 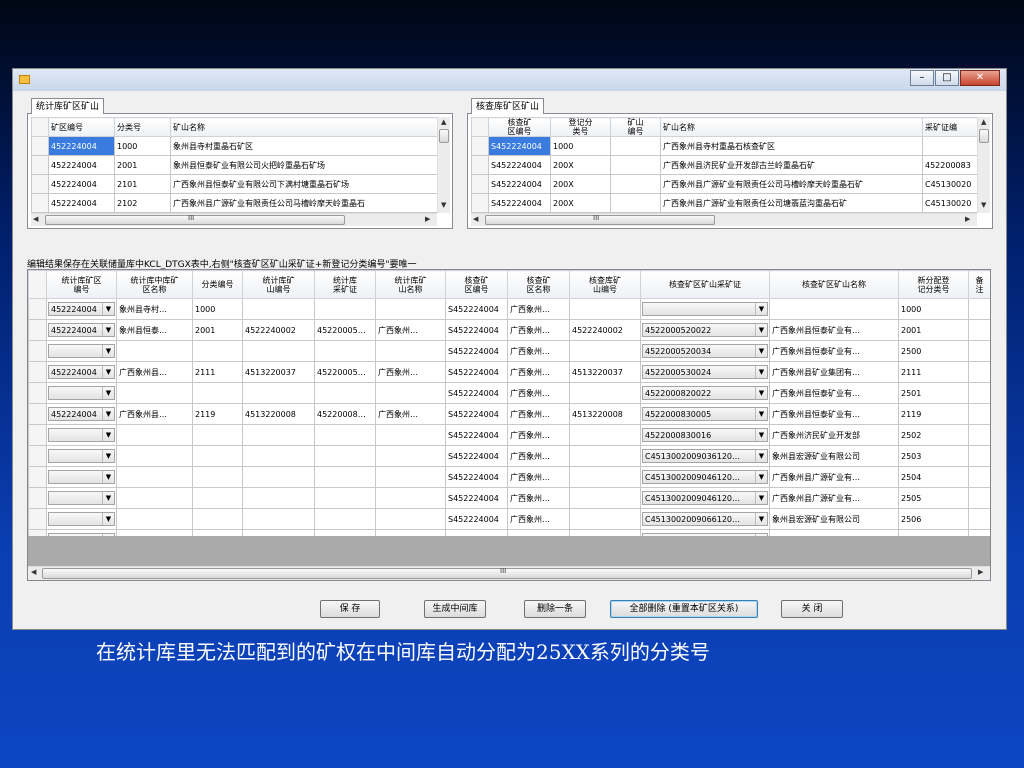 What do you see at coordinates (142, 203) in the screenshot?
I see `table-cell: 2102` at bounding box center [142, 203].